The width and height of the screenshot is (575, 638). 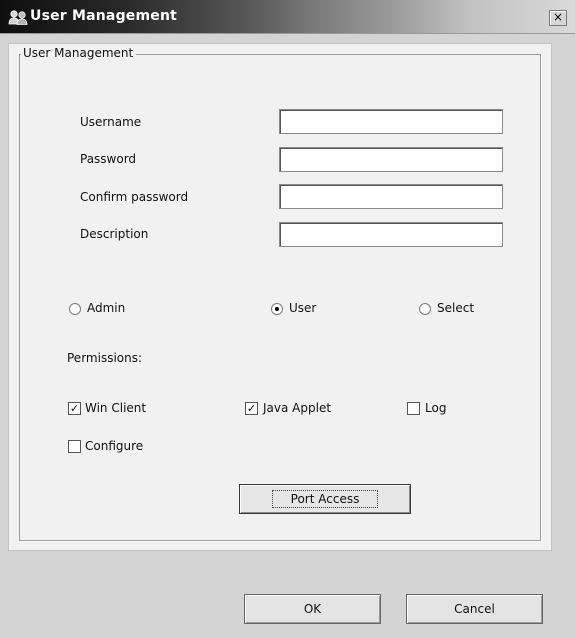 I want to click on confirm-password-label: Confirm password, so click(x=134, y=197).